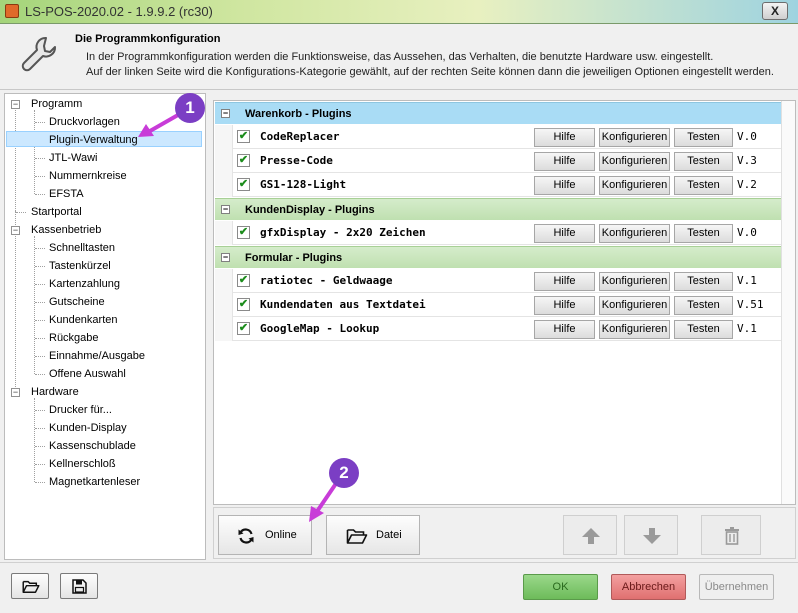  Describe the element at coordinates (344, 473) in the screenshot. I see `annotation-marker-2: 2` at that location.